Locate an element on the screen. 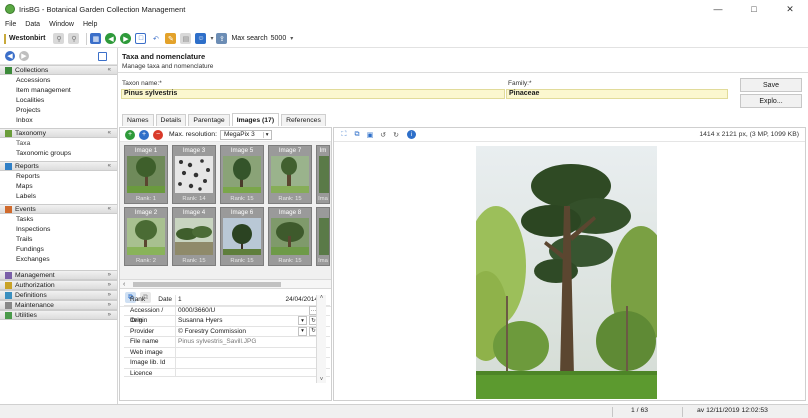 The image size is (808, 418). nav-section-maintenance: Maintenance » is located at coordinates (58, 305).